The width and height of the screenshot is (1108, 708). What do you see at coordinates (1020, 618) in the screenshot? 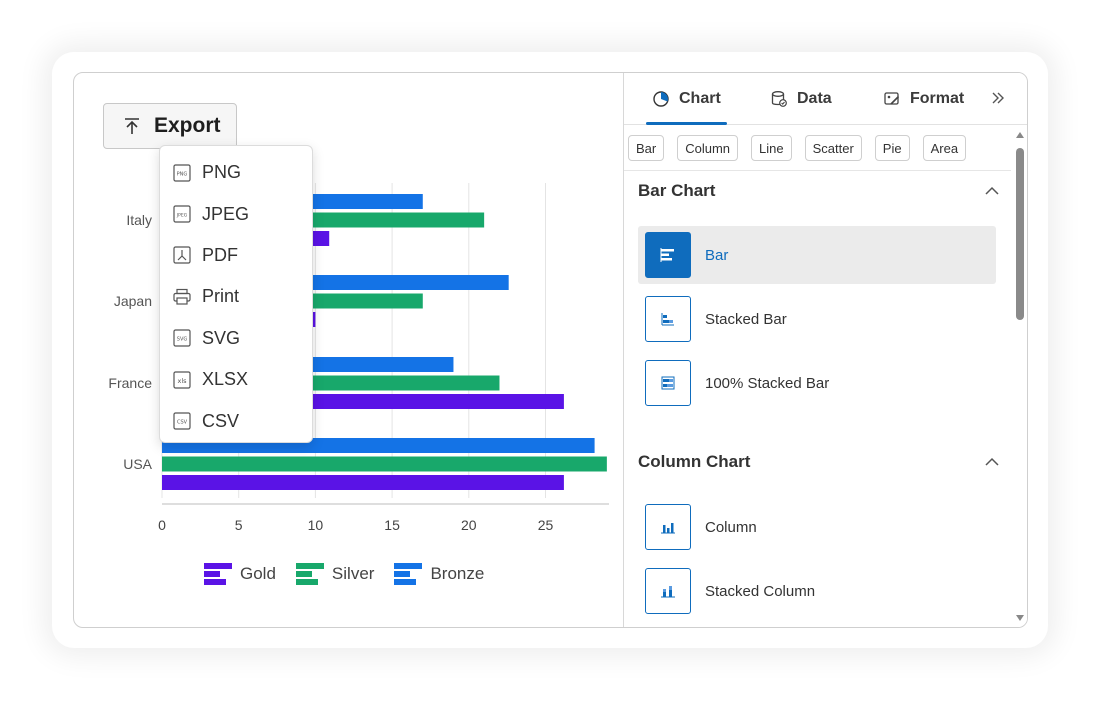
I see `scroll-down-arrow-icon` at bounding box center [1020, 618].